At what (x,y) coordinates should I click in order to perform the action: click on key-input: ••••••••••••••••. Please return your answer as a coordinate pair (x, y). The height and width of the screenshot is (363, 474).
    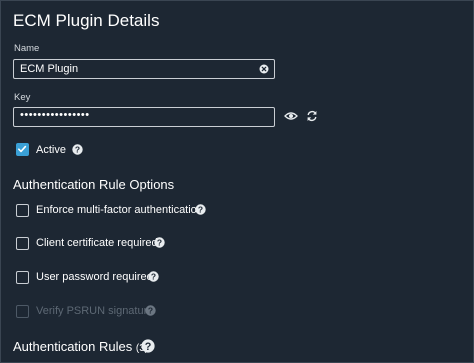
    Looking at the image, I should click on (144, 117).